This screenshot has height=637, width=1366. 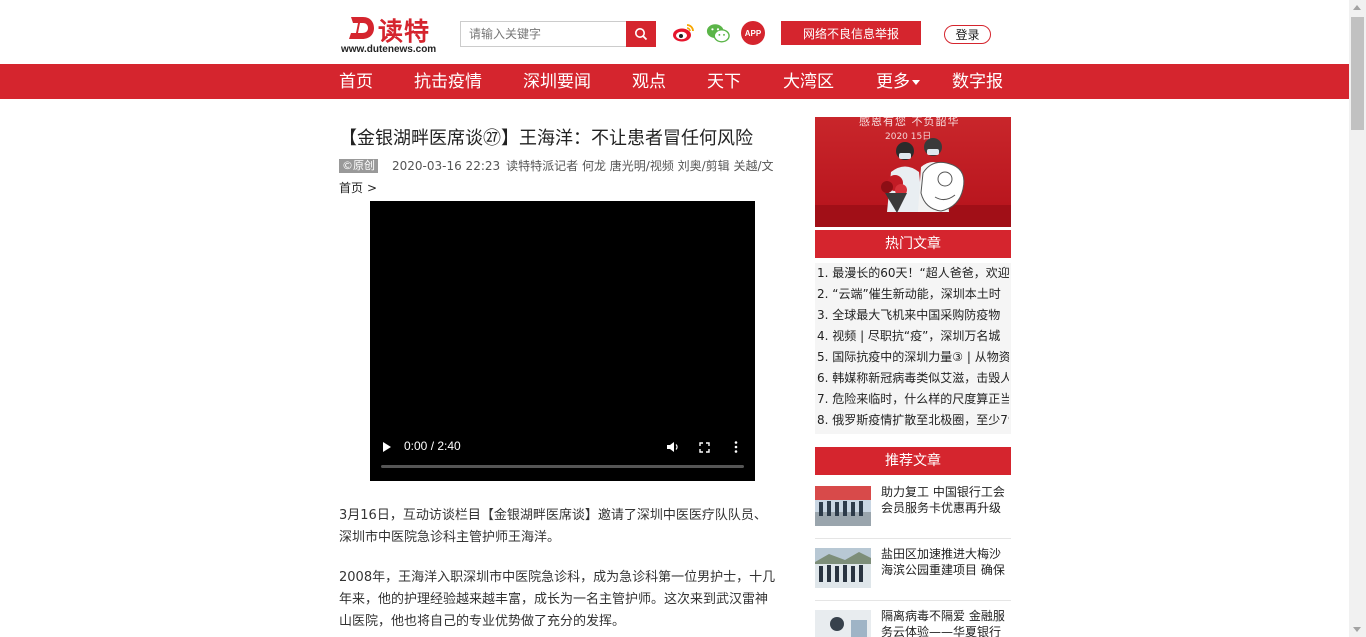 I want to click on recommended-article-title: 助力复工 中国银行工会会员服务卡优惠再升级, so click(x=943, y=500).